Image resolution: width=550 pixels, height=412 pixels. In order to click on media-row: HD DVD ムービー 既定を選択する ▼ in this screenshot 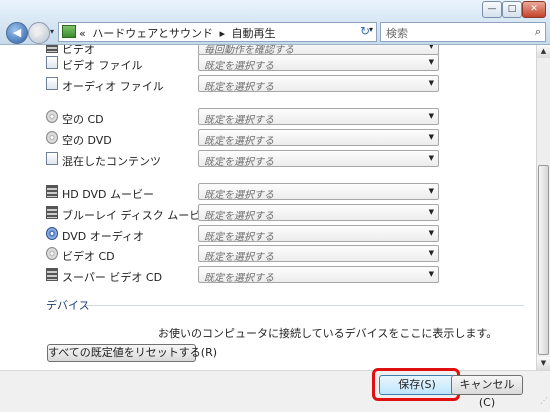, I will do `click(246, 192)`.